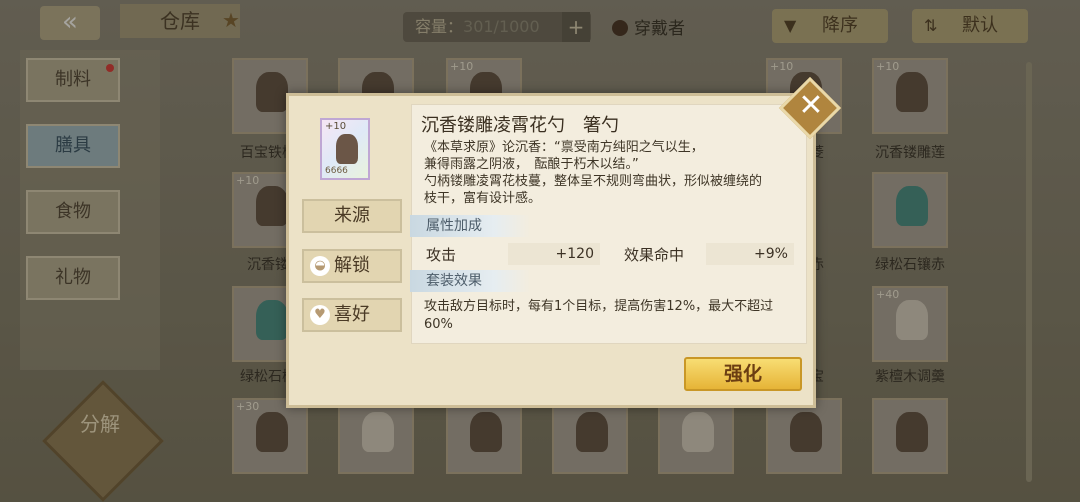 This screenshot has width=1080, height=502. I want to click on attribute-header: 属性加成, so click(470, 226).